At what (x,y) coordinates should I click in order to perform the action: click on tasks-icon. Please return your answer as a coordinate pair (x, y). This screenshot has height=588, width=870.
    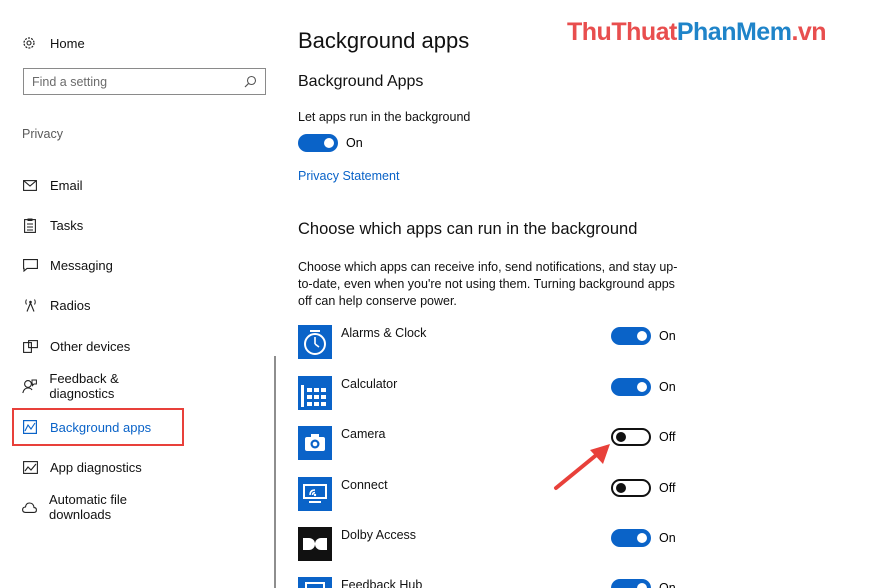
    Looking at the image, I should click on (30, 225).